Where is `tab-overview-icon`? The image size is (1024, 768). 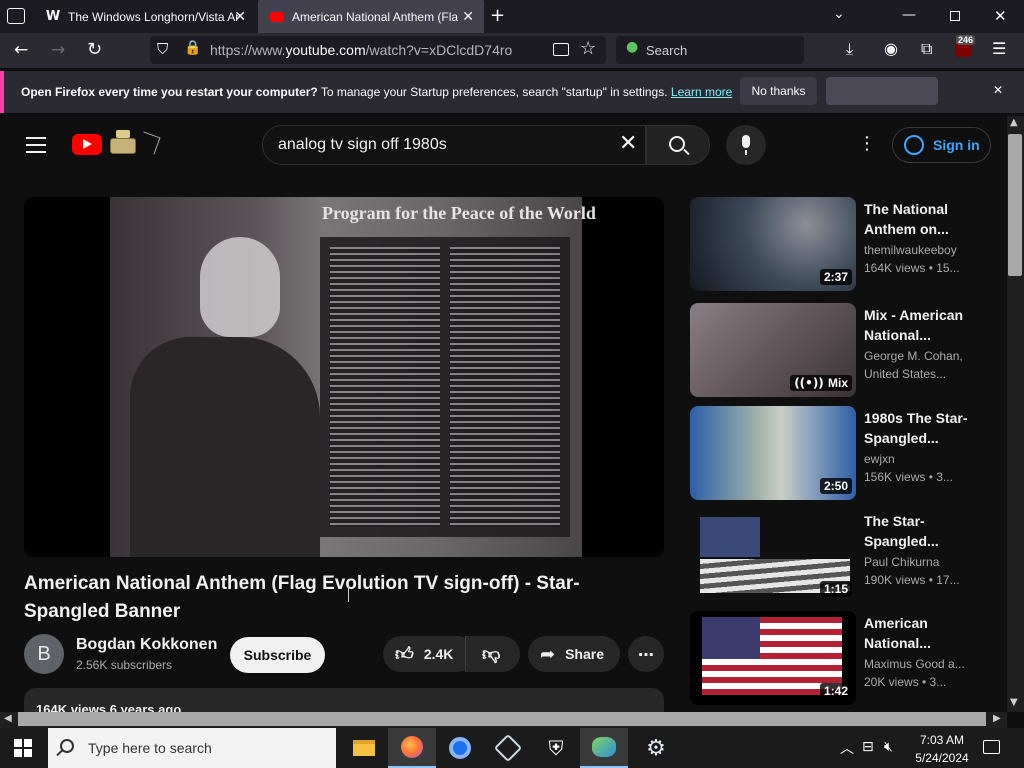 tab-overview-icon is located at coordinates (16, 16).